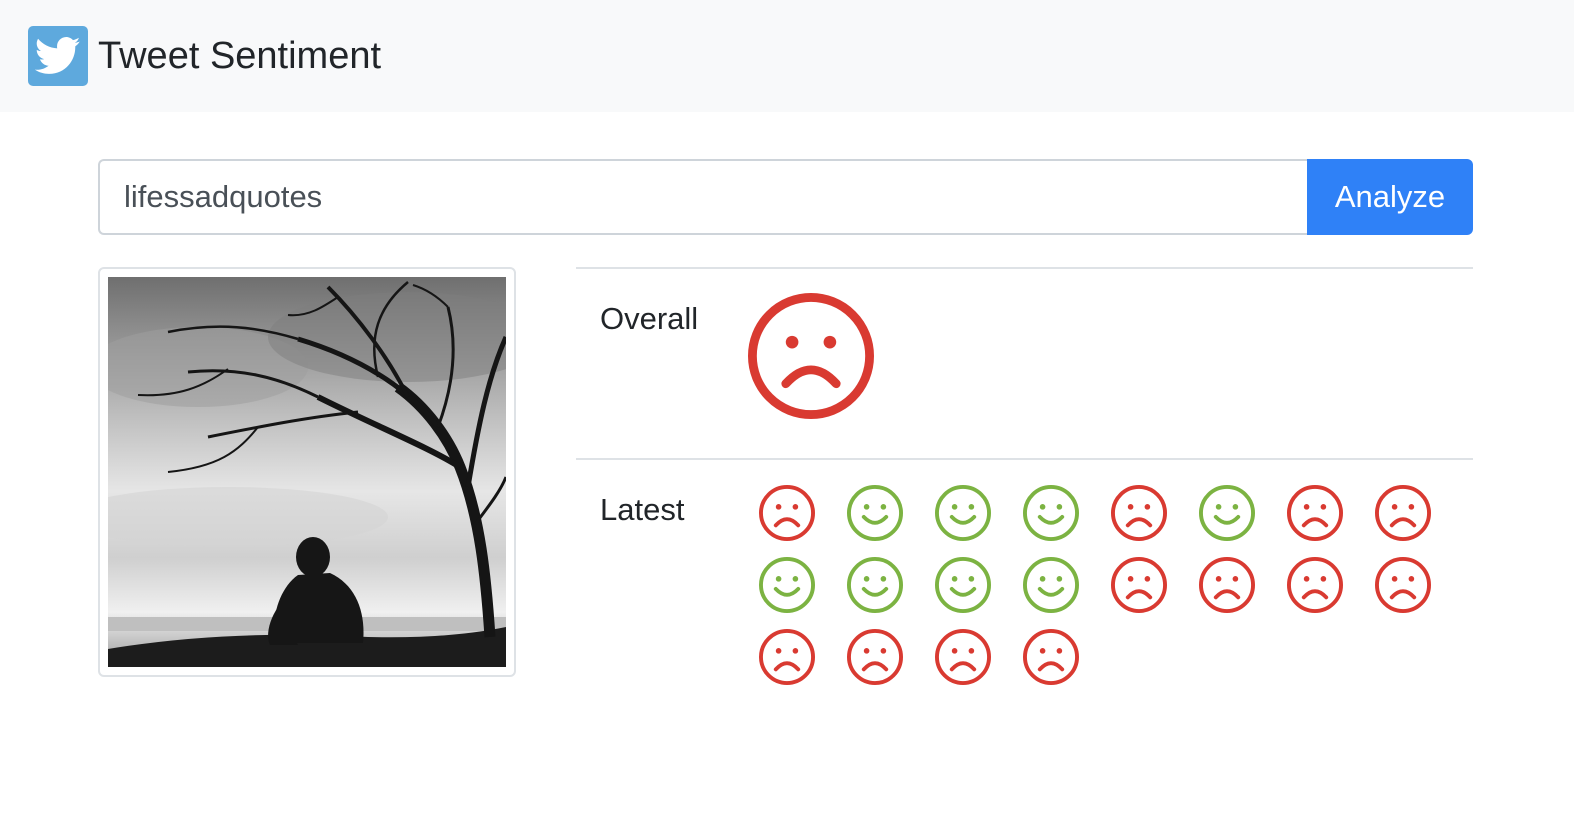  What do you see at coordinates (811, 356) in the screenshot?
I see `overall-sentiment-icon` at bounding box center [811, 356].